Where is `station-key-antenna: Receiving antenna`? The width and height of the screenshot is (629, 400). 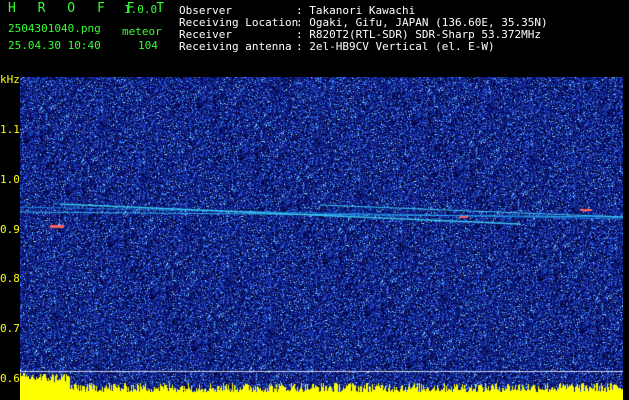
station-key-antenna: Receiving antenna is located at coordinates (235, 46).